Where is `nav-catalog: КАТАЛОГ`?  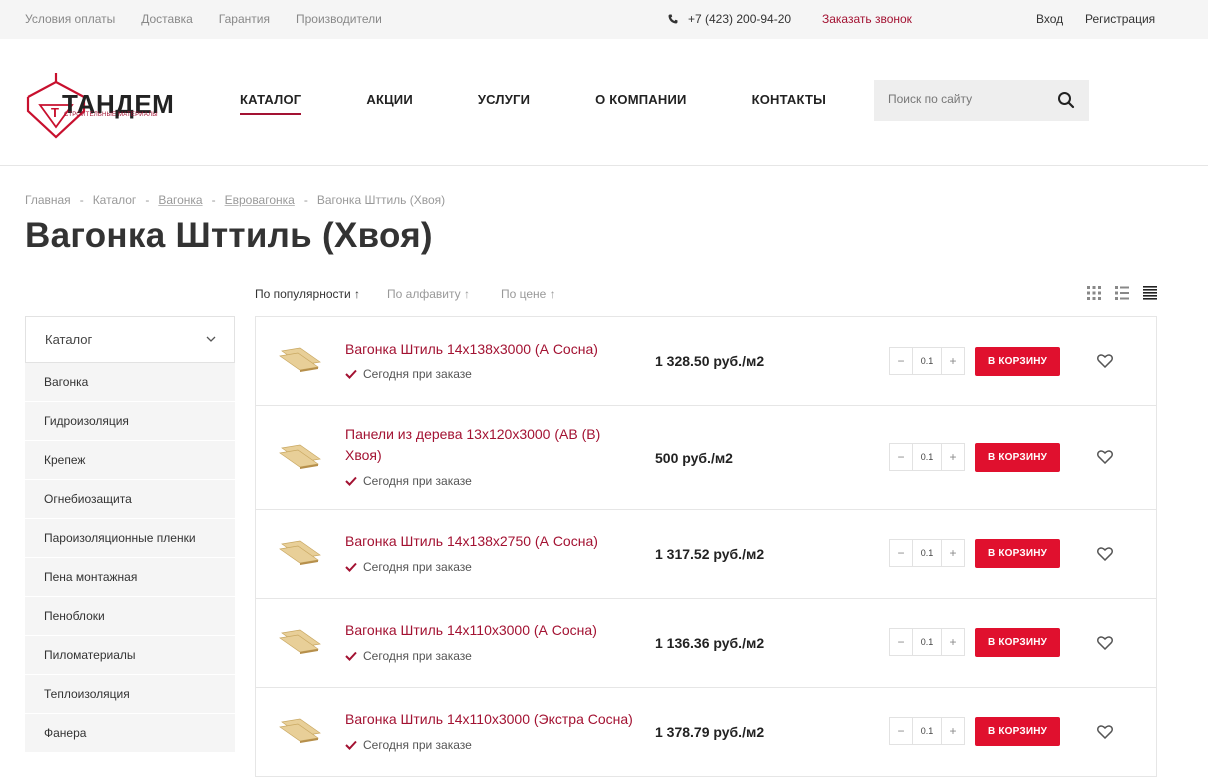
nav-catalog: КАТАЛОГ is located at coordinates (271, 103).